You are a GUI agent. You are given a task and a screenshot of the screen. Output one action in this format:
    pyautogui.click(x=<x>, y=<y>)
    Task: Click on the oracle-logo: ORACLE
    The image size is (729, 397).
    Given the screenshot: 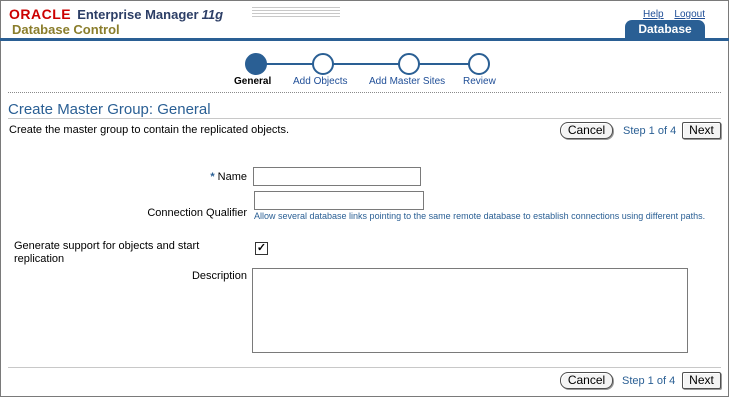 What is the action you would take?
    pyautogui.click(x=40, y=14)
    